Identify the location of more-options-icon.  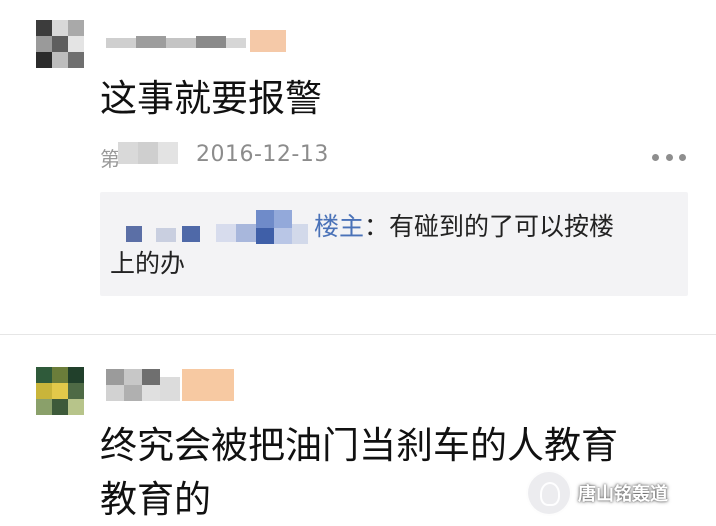
(669, 158).